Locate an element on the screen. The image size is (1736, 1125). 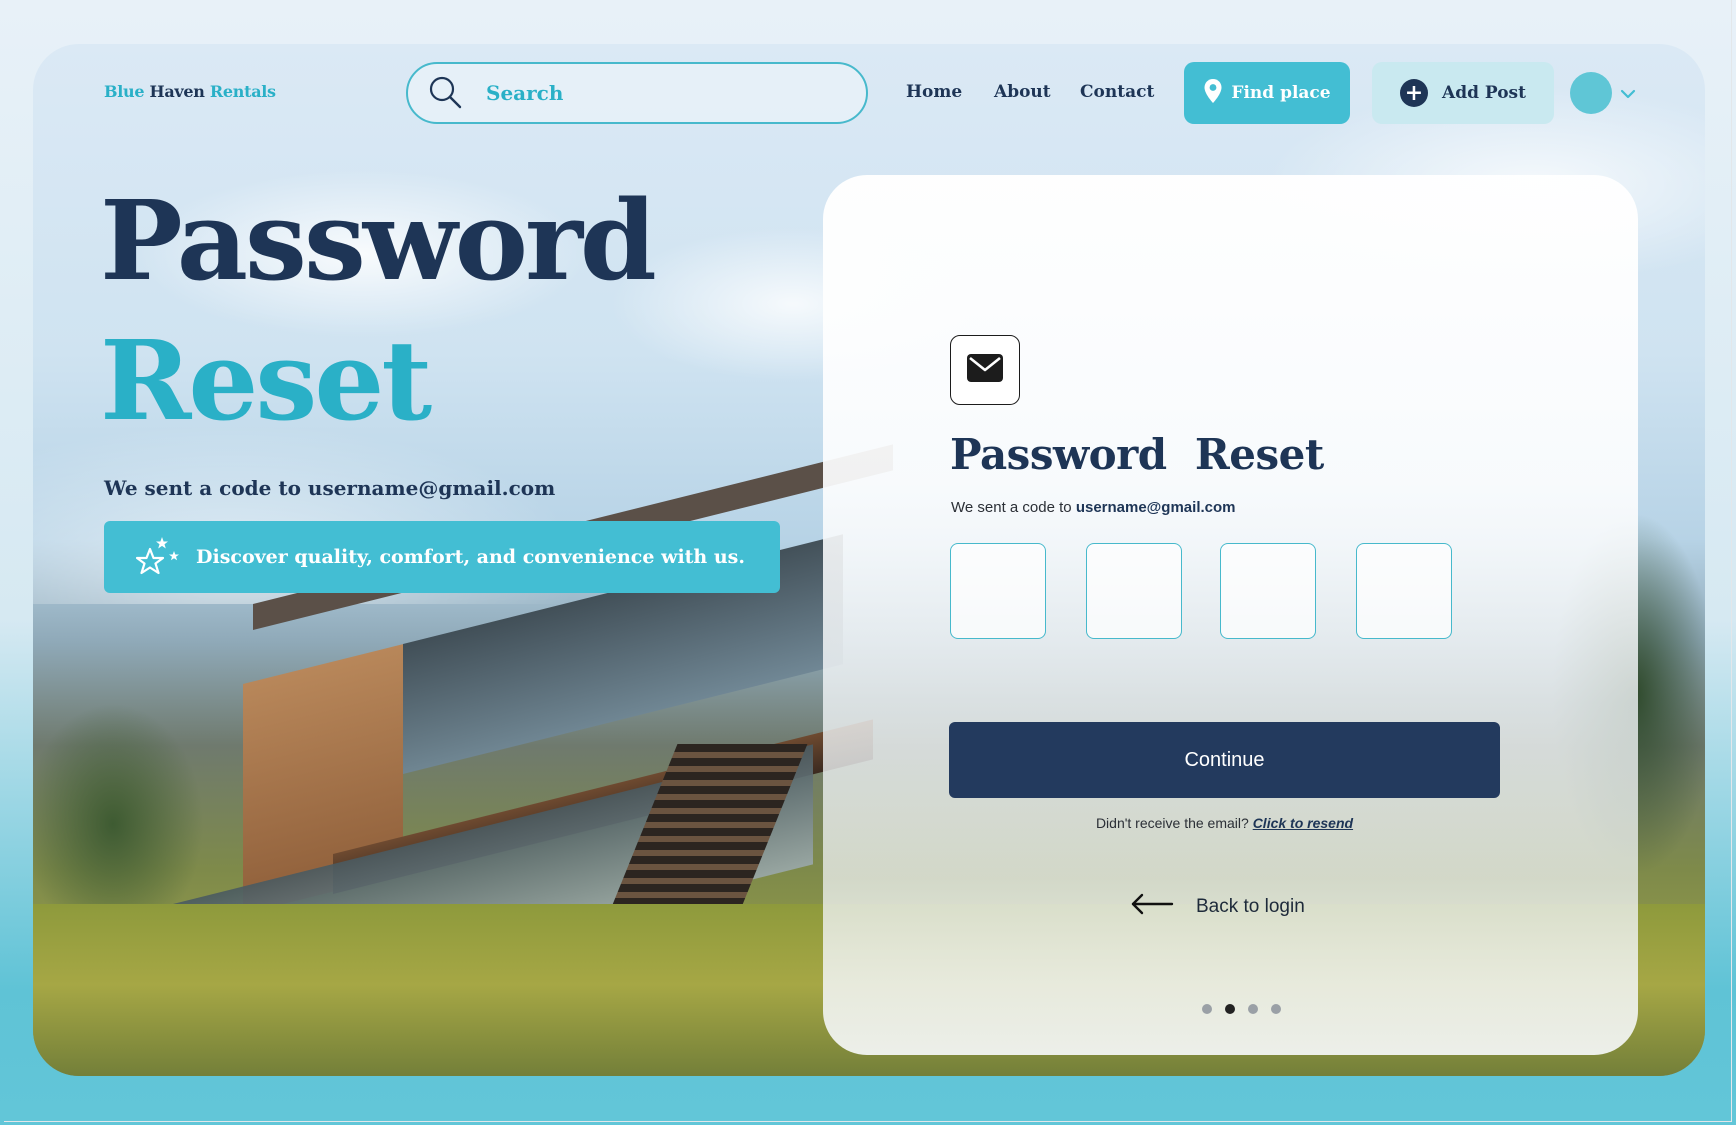
resend-prompt: Didn't receive the email? is located at coordinates (1172, 823).